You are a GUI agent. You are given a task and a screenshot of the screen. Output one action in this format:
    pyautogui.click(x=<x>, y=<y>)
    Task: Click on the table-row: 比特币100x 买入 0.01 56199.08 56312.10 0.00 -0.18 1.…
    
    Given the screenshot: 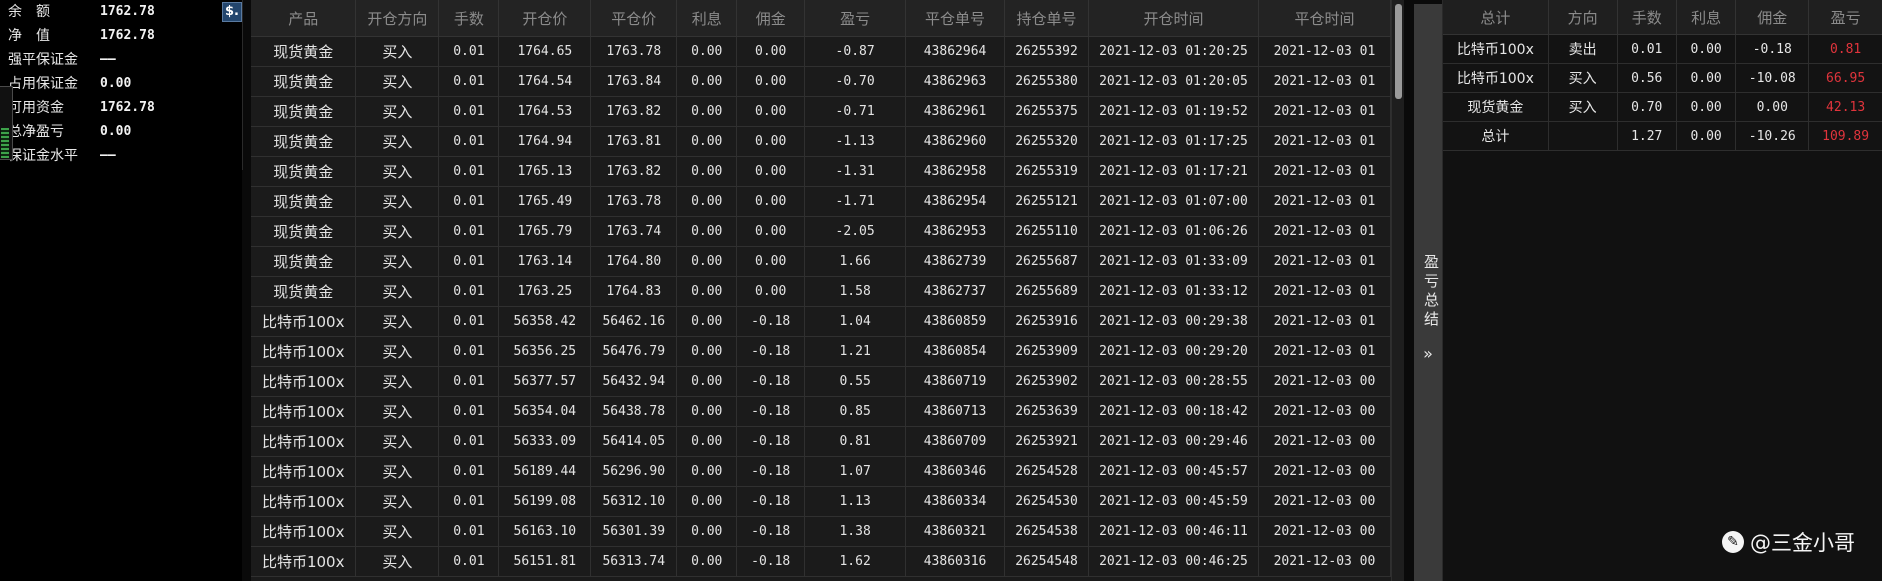 What is the action you would take?
    pyautogui.click(x=821, y=501)
    